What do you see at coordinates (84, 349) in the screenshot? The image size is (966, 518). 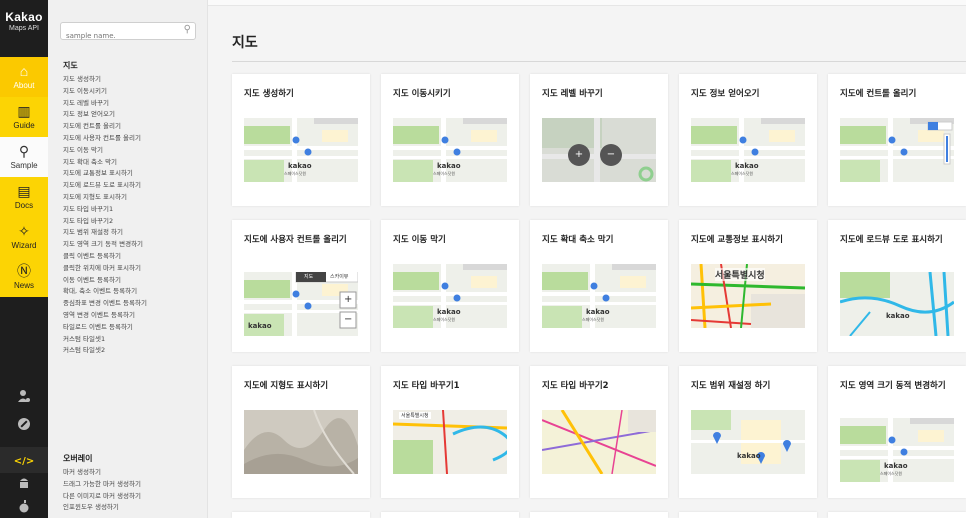 I see `sample-link: 커스텀 타일셋2` at bounding box center [84, 349].